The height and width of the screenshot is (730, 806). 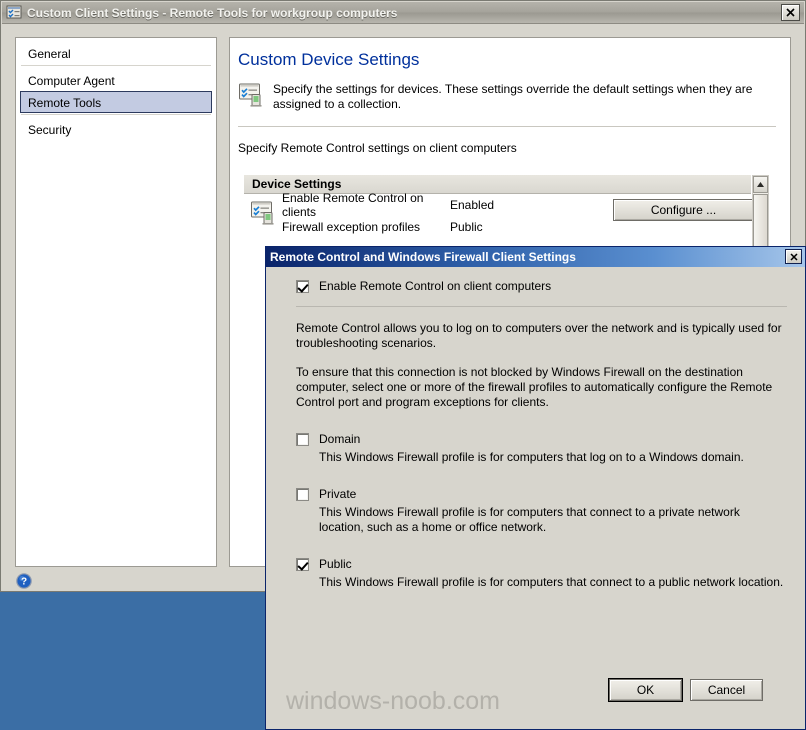 What do you see at coordinates (338, 494) in the screenshot?
I see `private-label: Private` at bounding box center [338, 494].